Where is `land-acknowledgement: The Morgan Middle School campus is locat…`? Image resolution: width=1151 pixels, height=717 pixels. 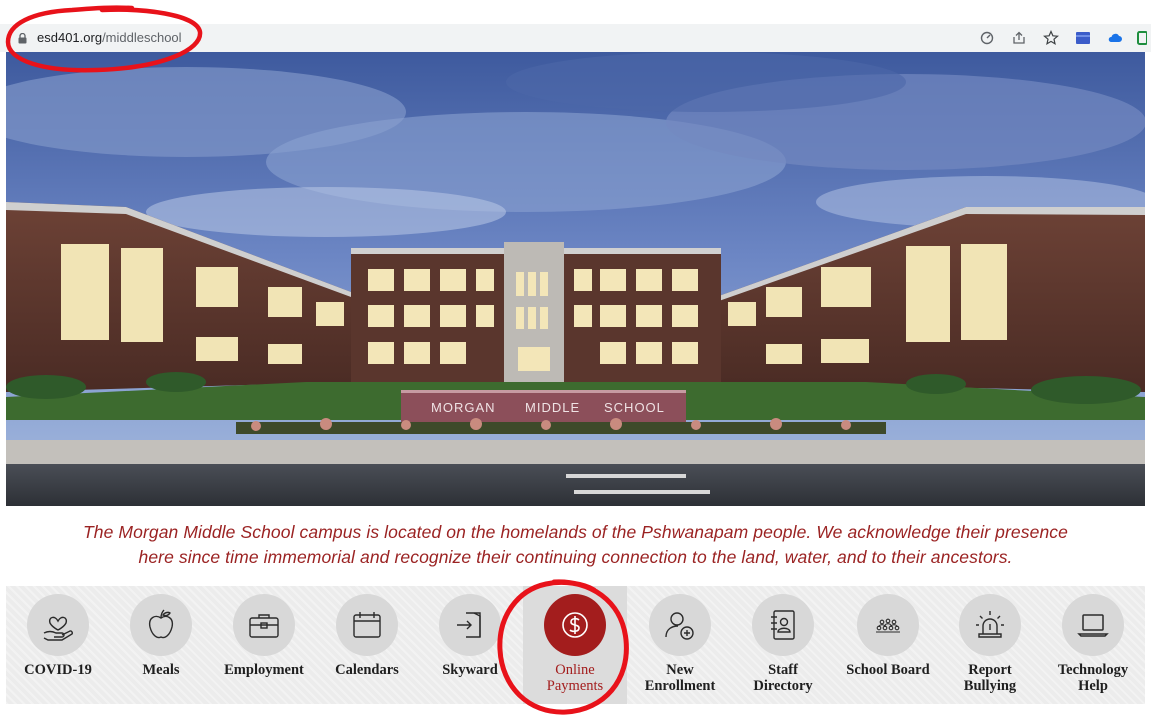 land-acknowledgement: The Morgan Middle School campus is locat… is located at coordinates (575, 545).